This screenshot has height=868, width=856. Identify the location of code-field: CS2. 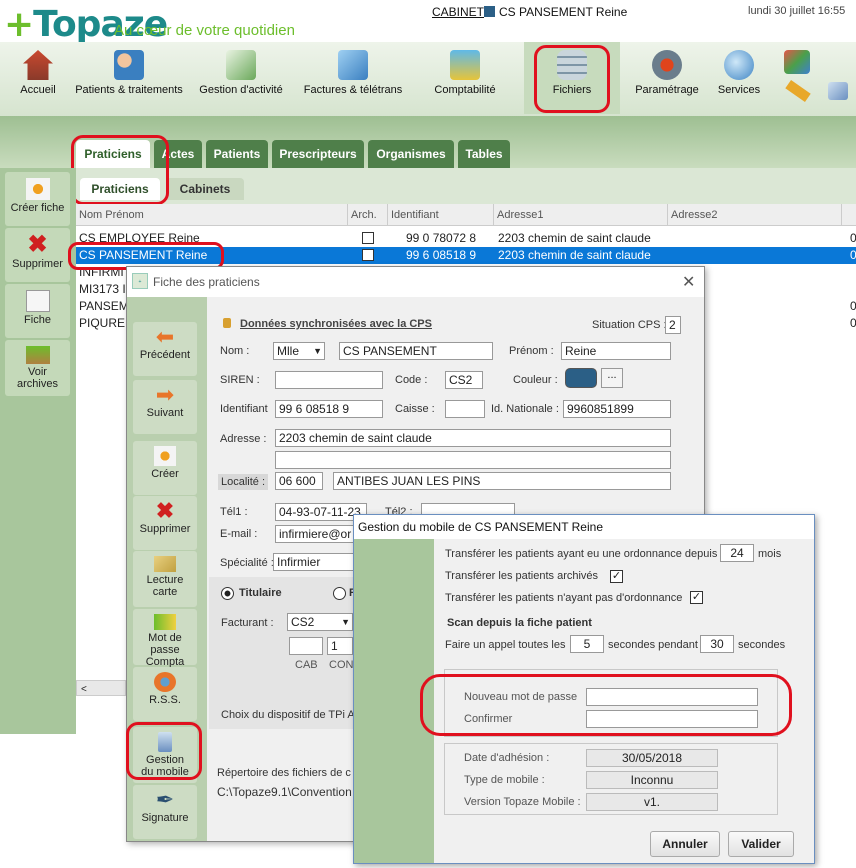
(464, 380).